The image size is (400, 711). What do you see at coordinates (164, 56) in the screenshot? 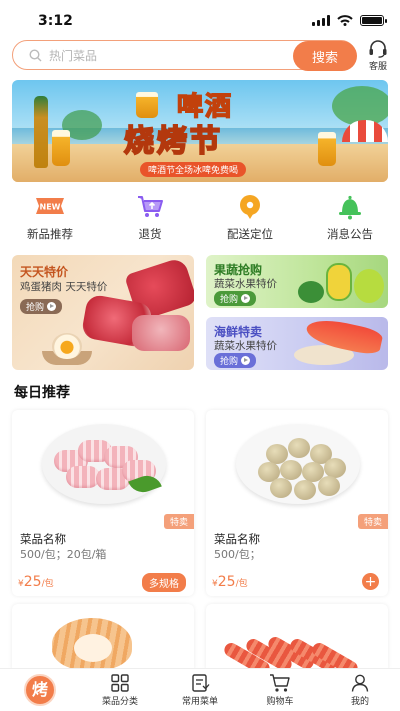
I see `search-input` at bounding box center [164, 56].